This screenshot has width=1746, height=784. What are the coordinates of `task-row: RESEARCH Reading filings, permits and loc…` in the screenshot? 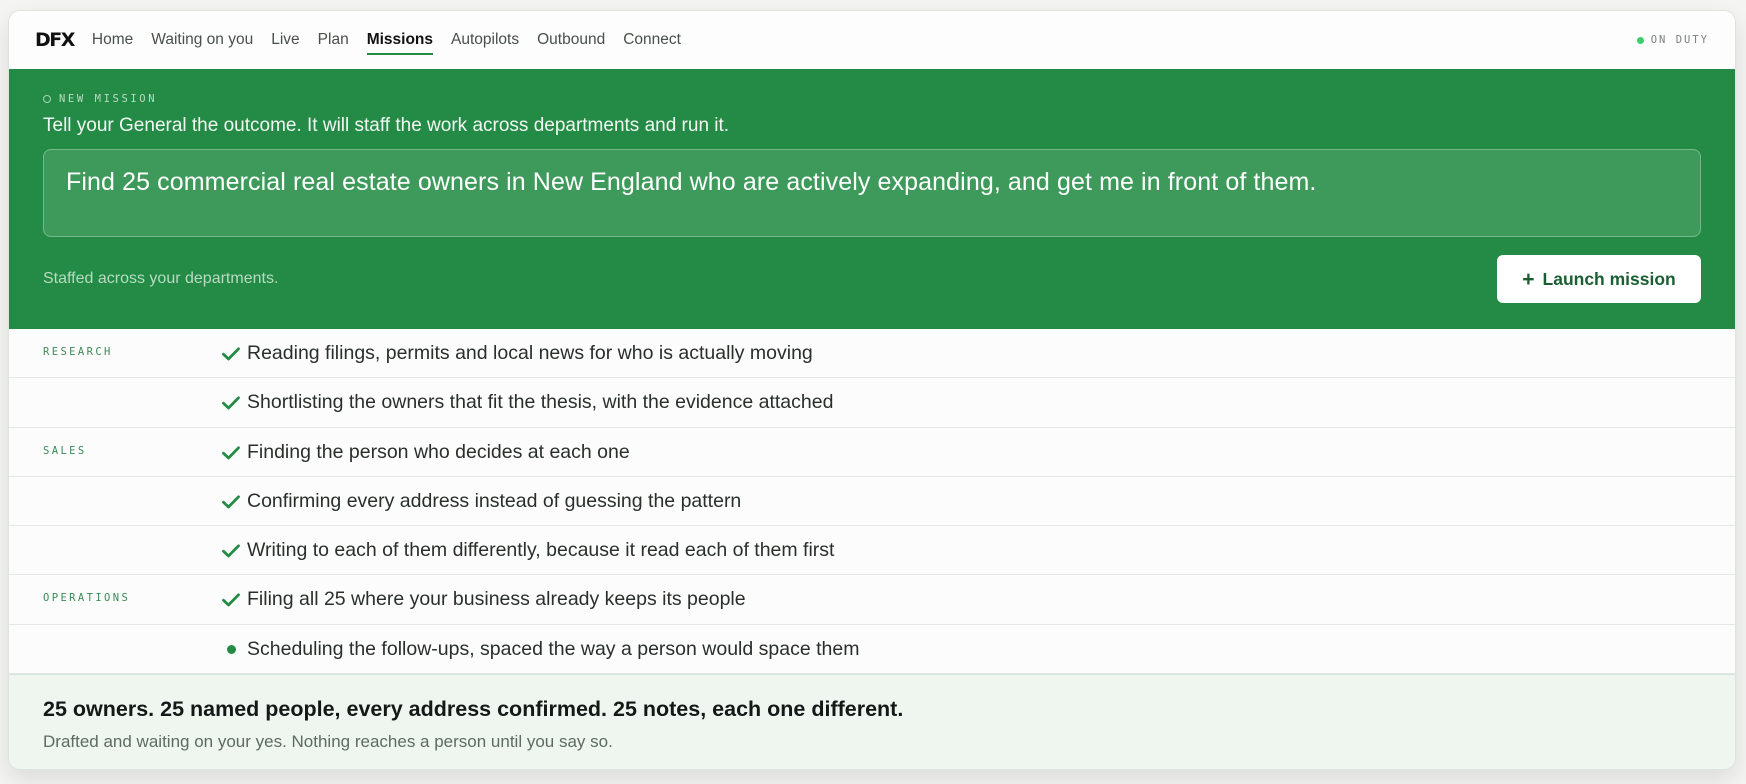 It's located at (872, 354).